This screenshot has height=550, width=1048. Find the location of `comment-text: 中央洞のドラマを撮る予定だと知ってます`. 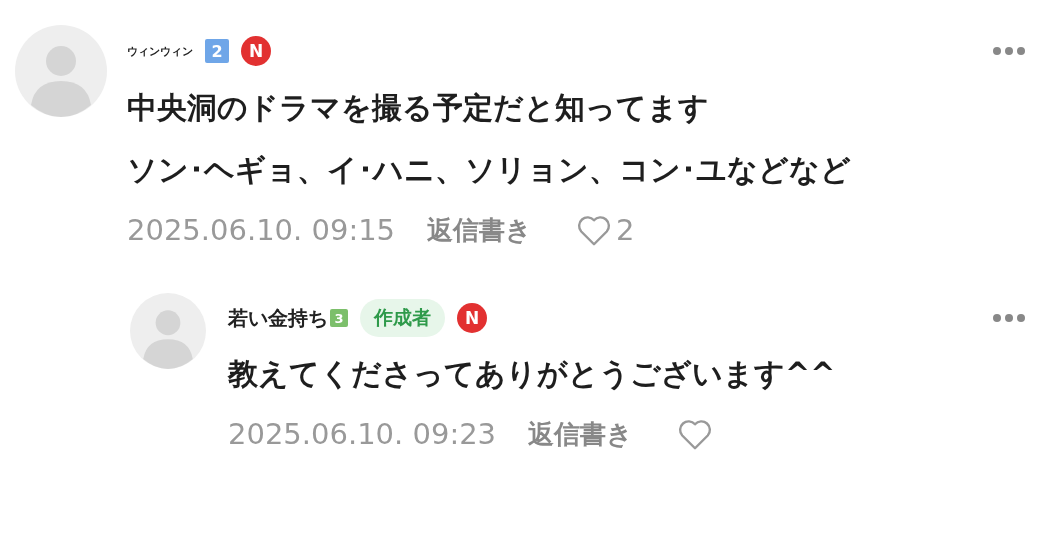

comment-text: 中央洞のドラマを撮る予定だと知ってます is located at coordinates (418, 108).